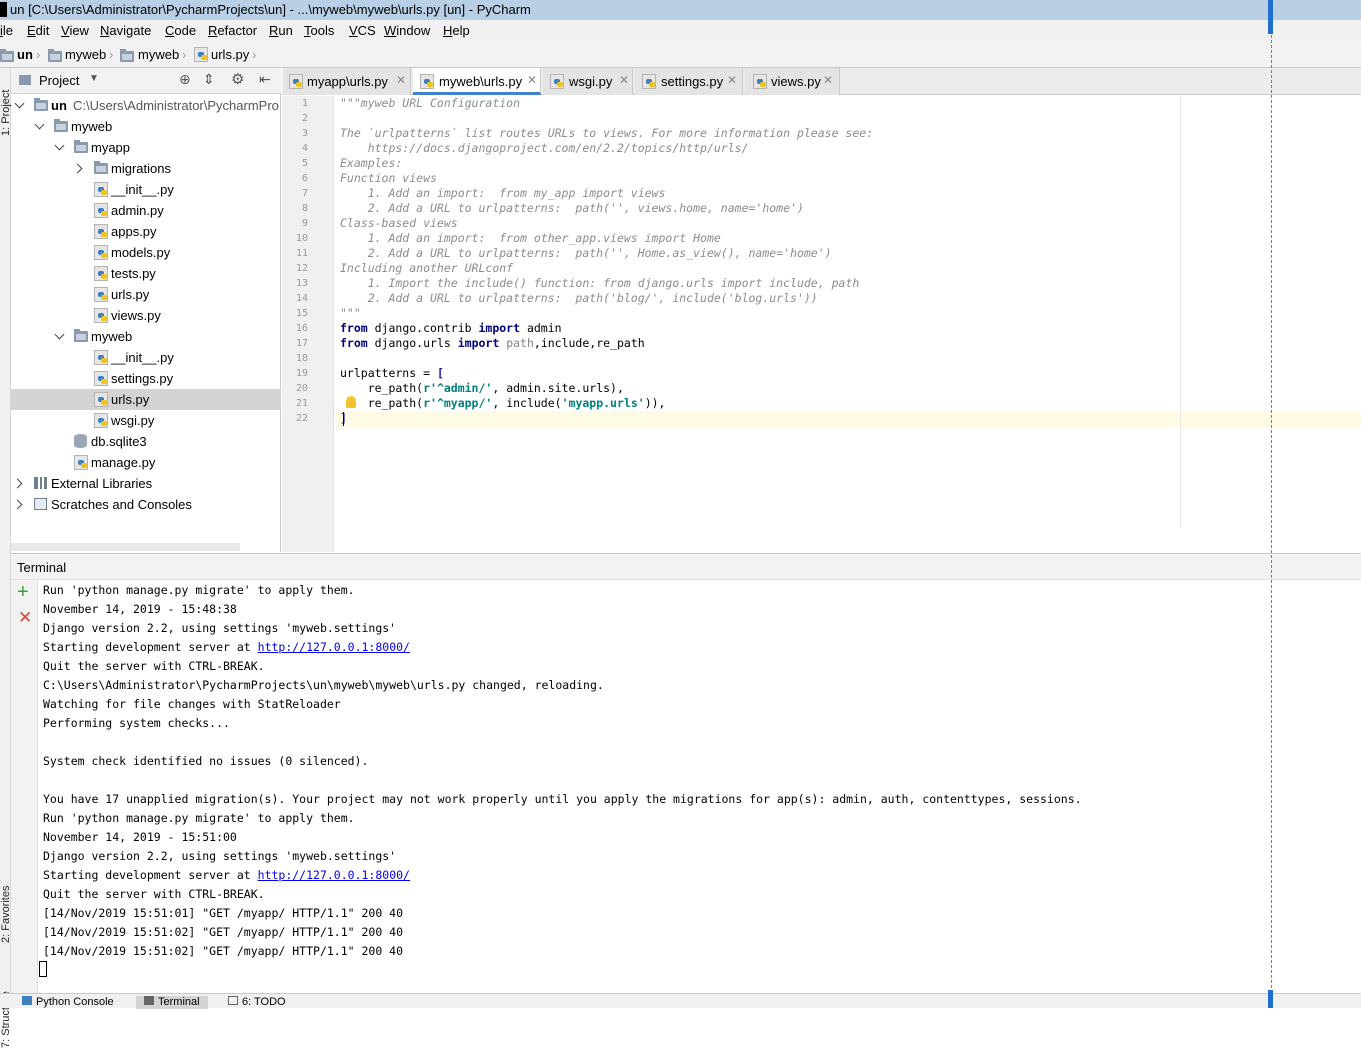 This screenshot has width=1361, height=1048. What do you see at coordinates (180, 30) in the screenshot?
I see `menu-code: Code` at bounding box center [180, 30].